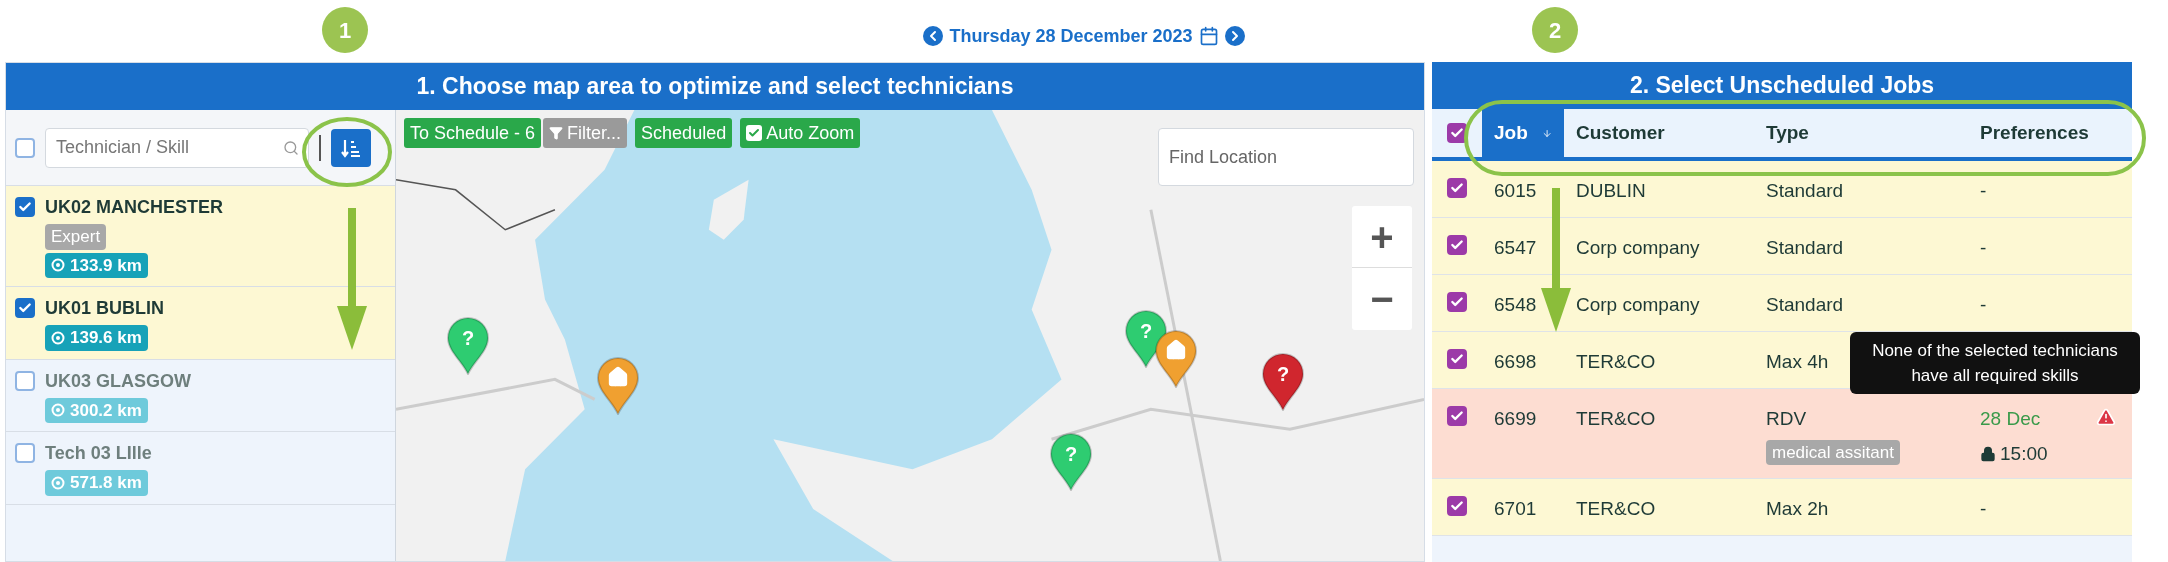  I want to click on previous-day-icon, so click(933, 36).